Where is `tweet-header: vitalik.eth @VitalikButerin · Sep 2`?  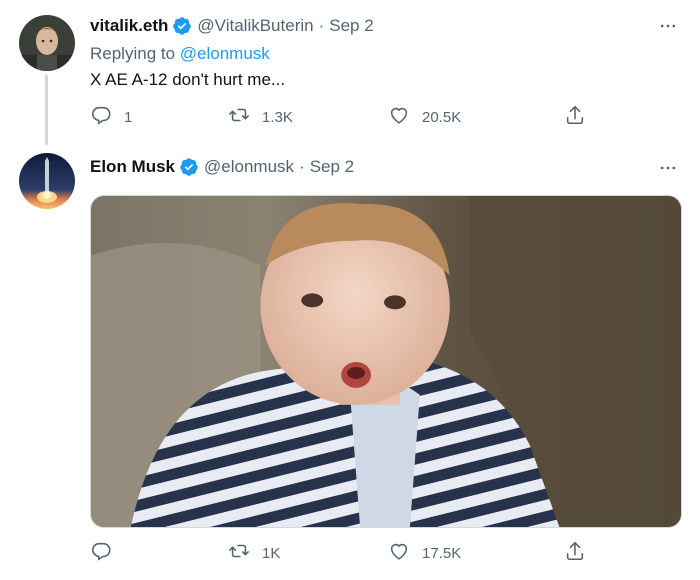 tweet-header: vitalik.eth @VitalikButerin · Sep 2 is located at coordinates (385, 26).